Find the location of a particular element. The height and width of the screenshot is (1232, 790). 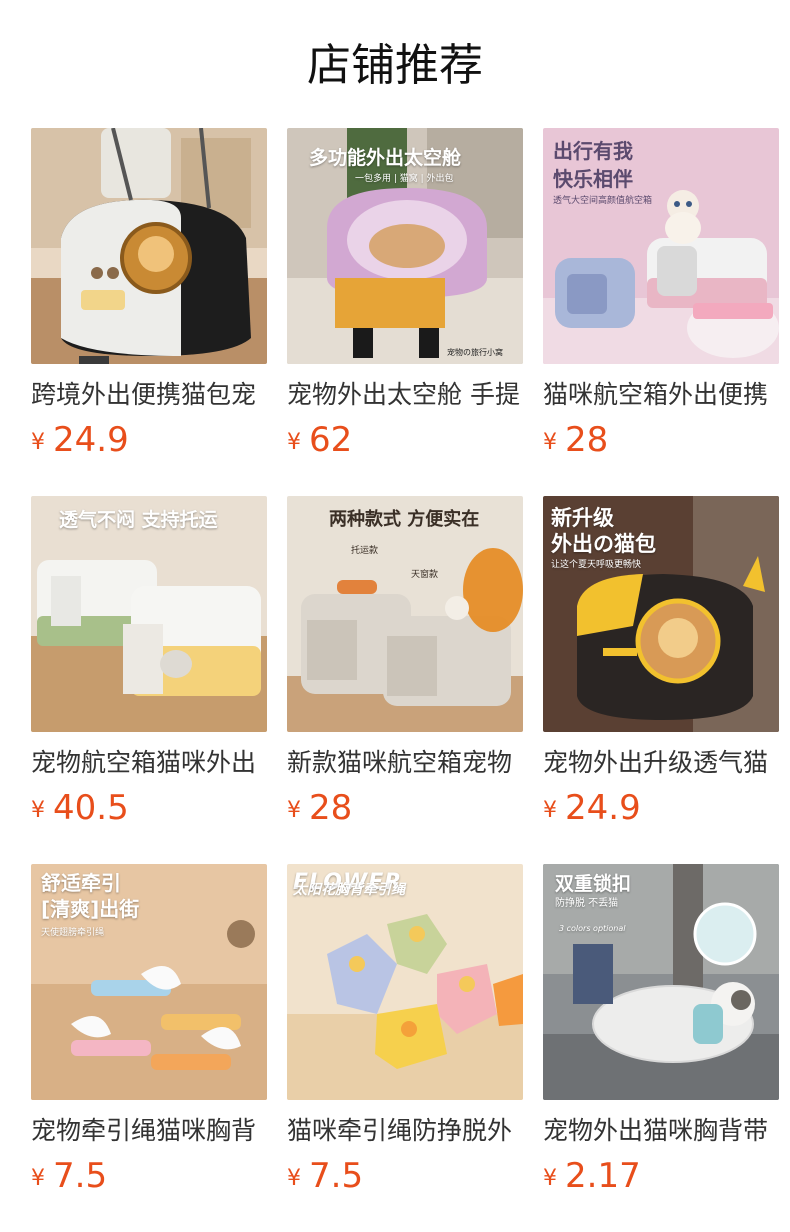

product-card: 出行有我 快乐相伴 透气大空间高颜值航空箱 猫咪航空箱外出便携 ¥28 is located at coordinates (661, 297).